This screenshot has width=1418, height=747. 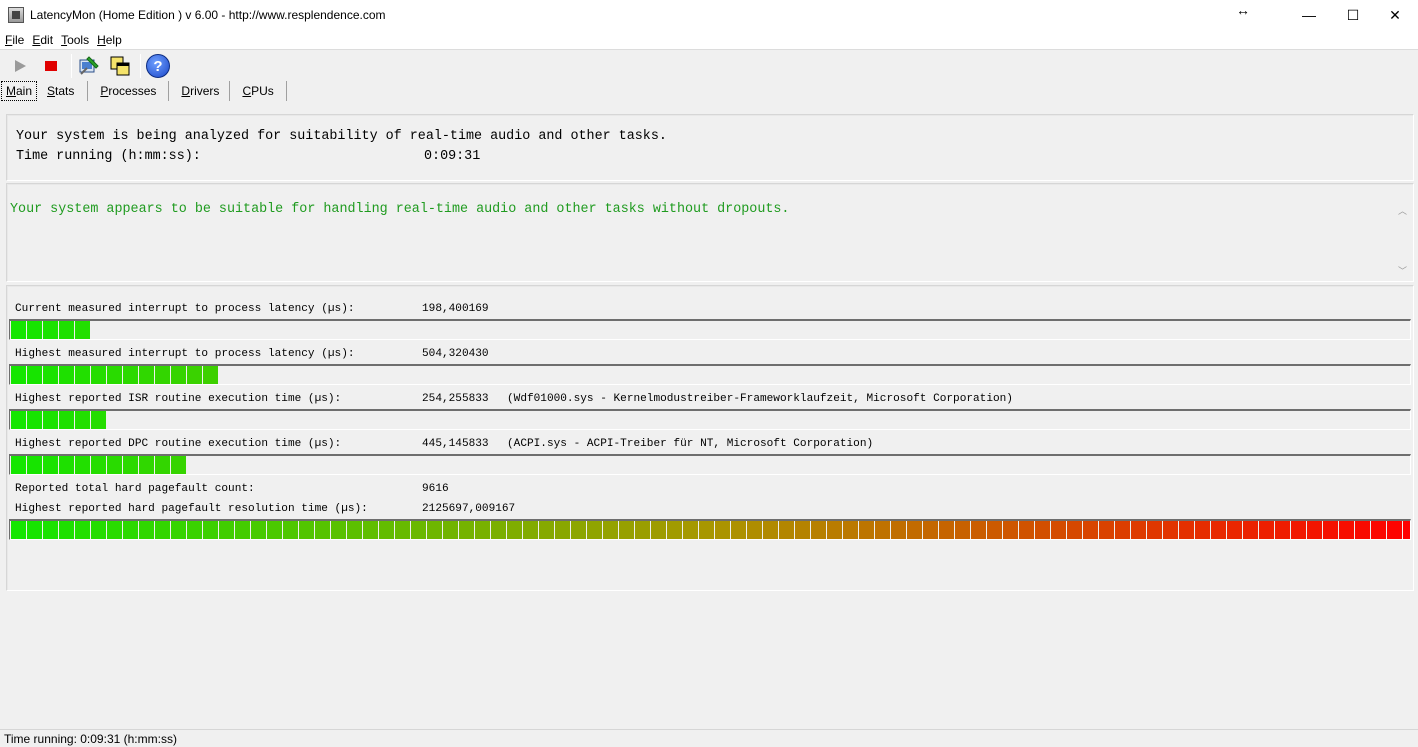 What do you see at coordinates (14, 40) in the screenshot?
I see `menu-file: File` at bounding box center [14, 40].